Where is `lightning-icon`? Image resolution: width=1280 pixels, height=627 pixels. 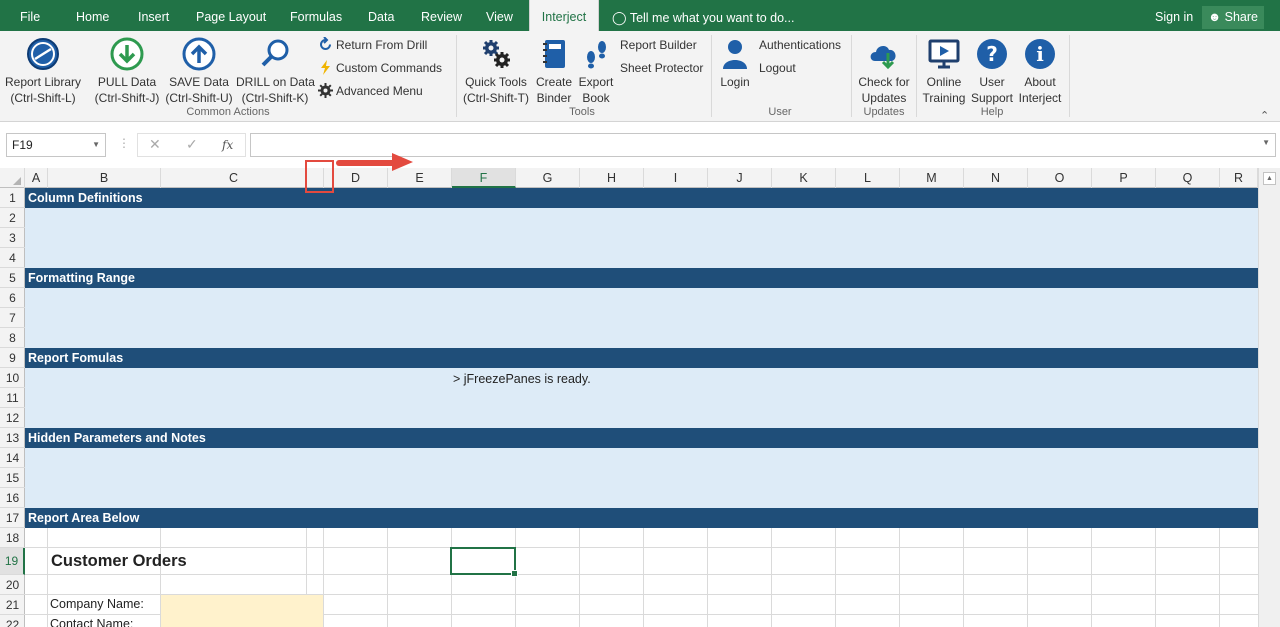
lightning-icon is located at coordinates (325, 67).